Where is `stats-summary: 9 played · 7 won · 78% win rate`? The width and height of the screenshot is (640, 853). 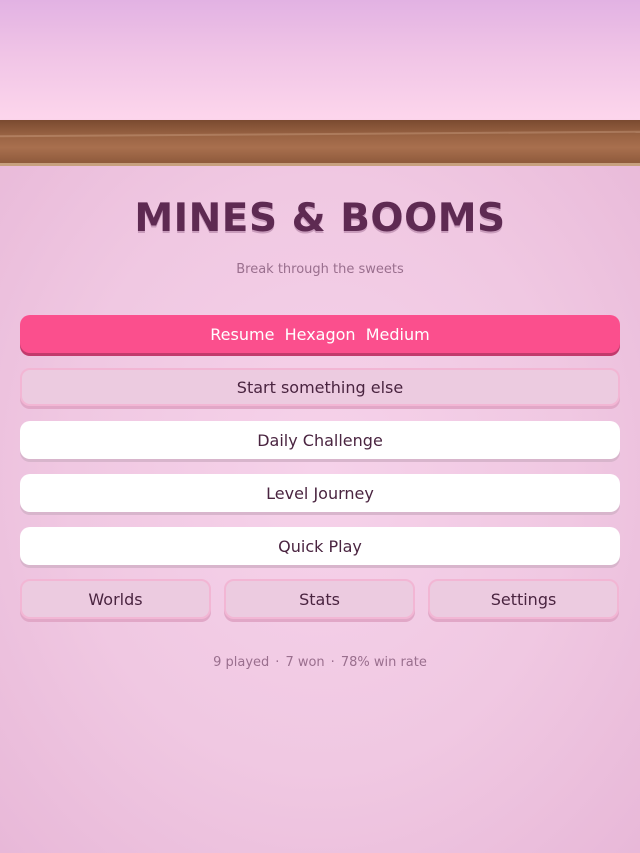 stats-summary: 9 played · 7 won · 78% win rate is located at coordinates (320, 662).